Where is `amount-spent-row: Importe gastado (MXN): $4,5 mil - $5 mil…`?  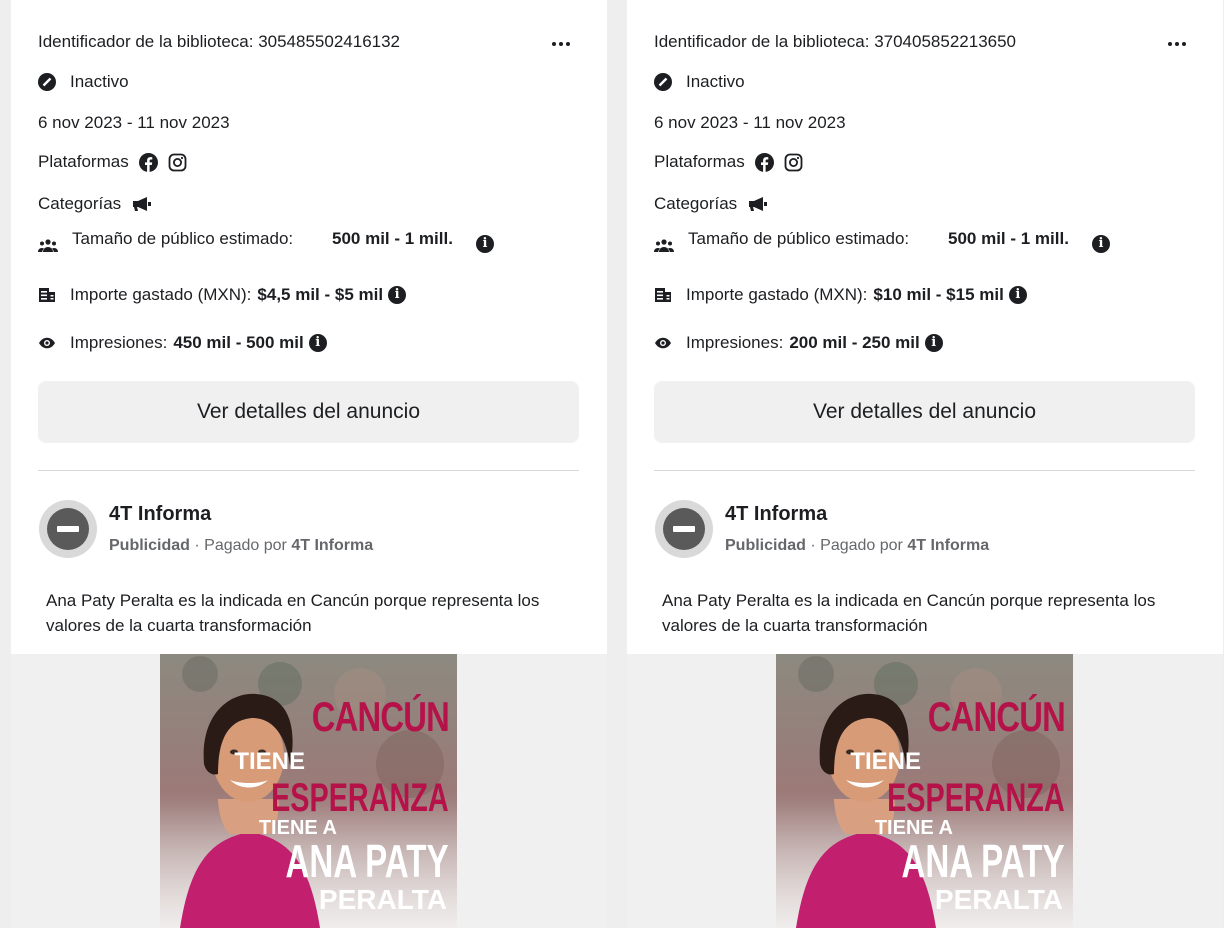
amount-spent-row: Importe gastado (MXN): $4,5 mil - $5 mil… is located at coordinates (222, 295).